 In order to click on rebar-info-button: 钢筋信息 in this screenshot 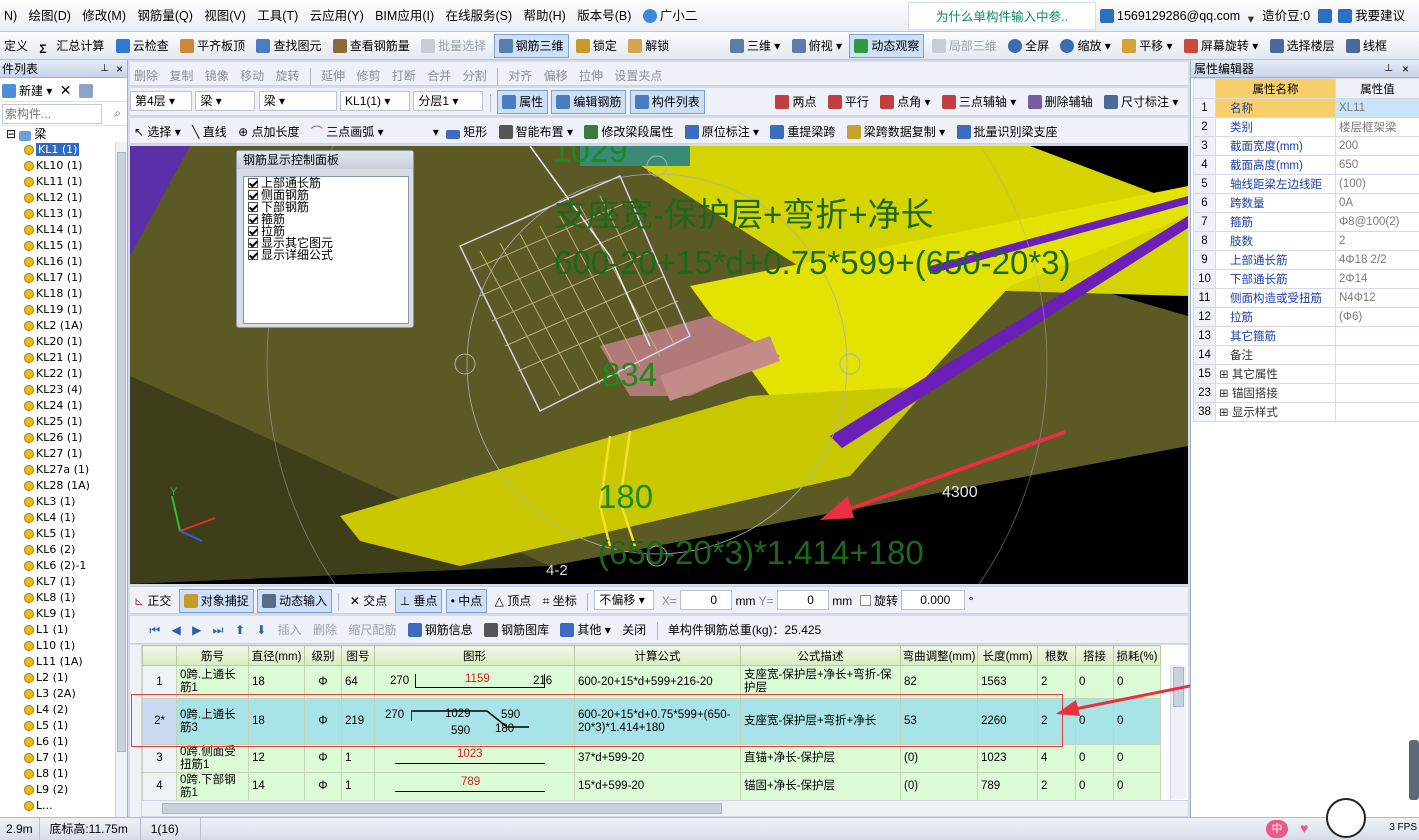, I will do `click(440, 630)`.